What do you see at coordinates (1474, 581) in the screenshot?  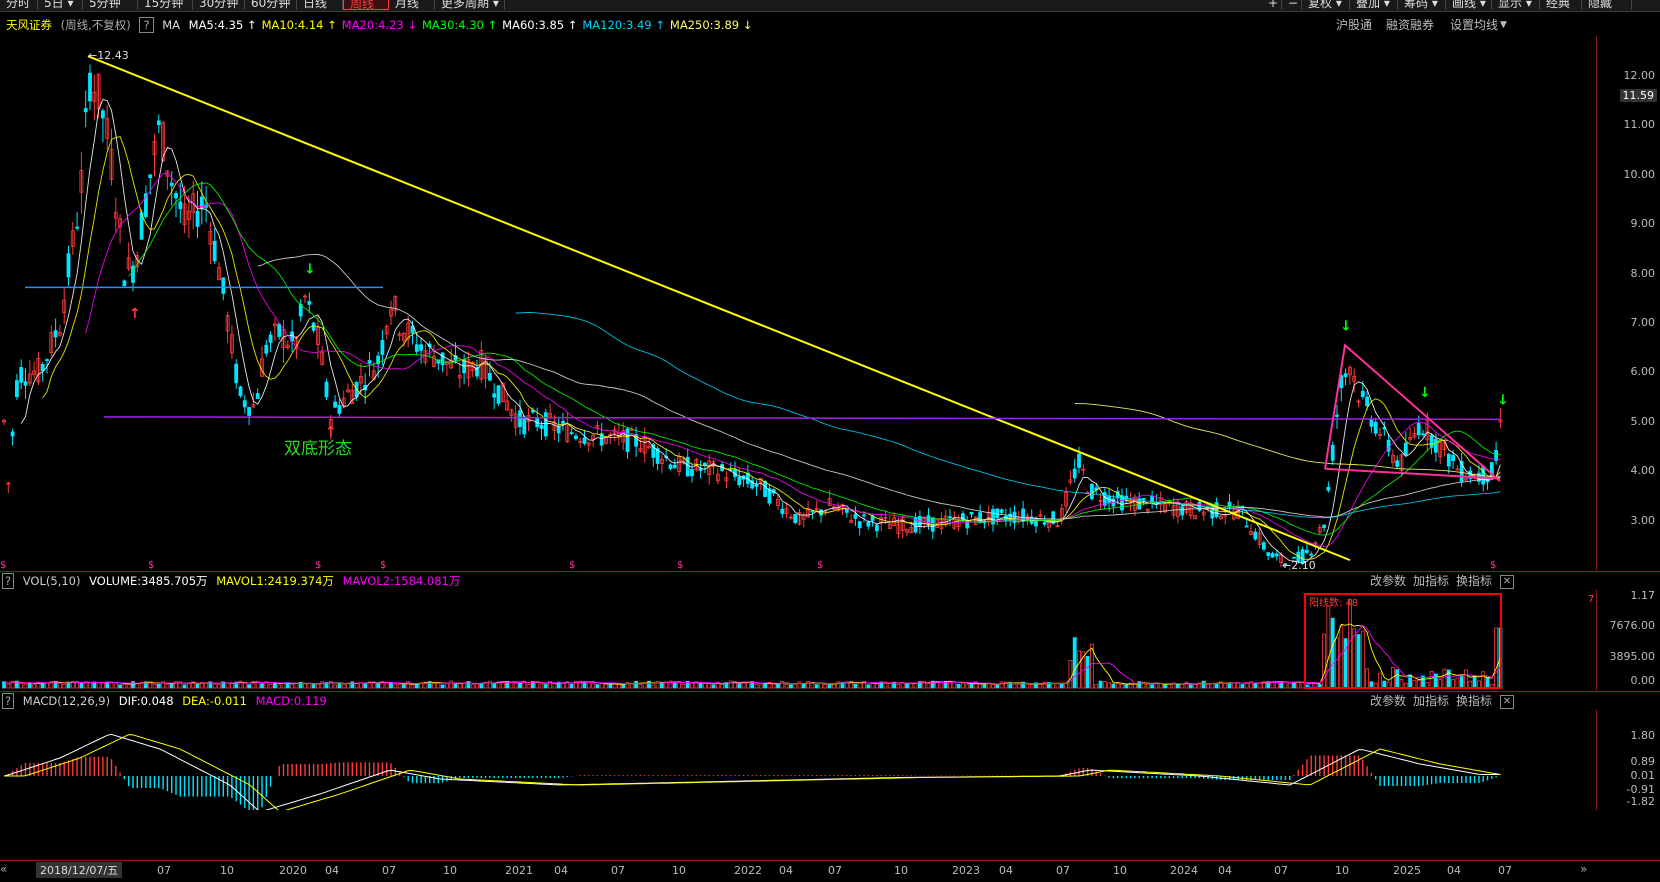 I see `vol-swap-indicator-button: 换指标` at bounding box center [1474, 581].